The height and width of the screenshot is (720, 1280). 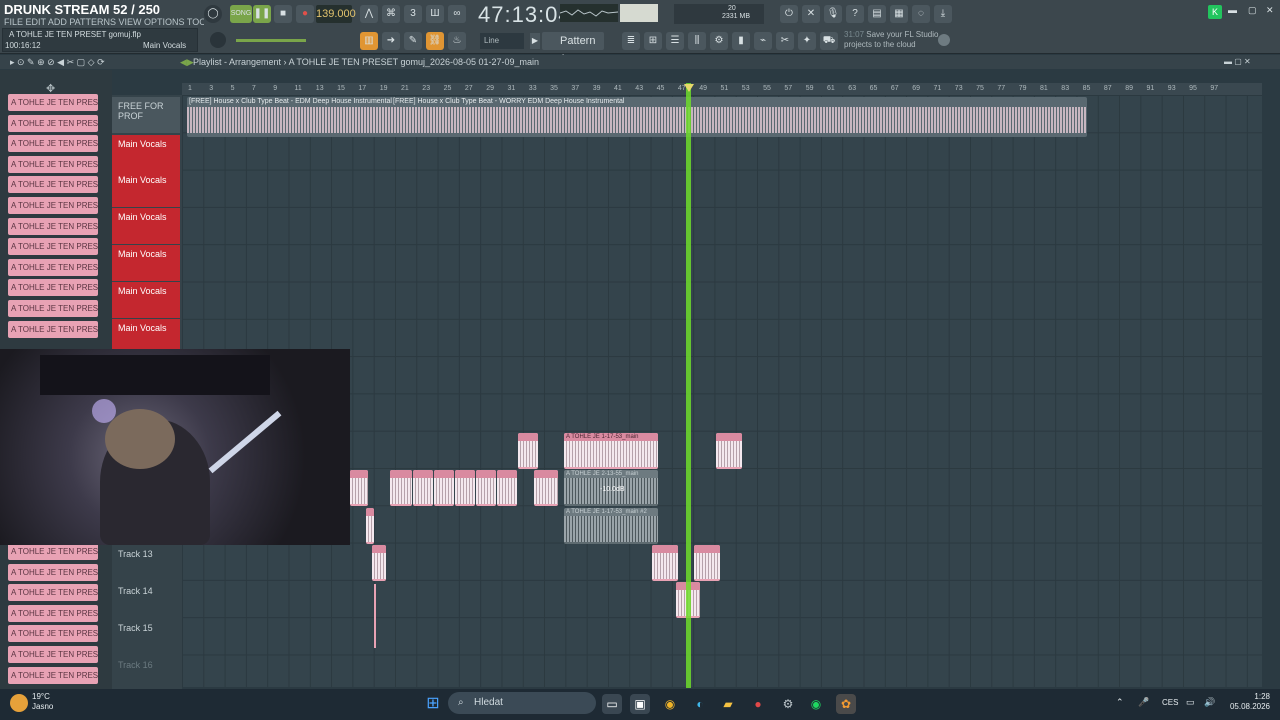 I want to click on close-icon: ✕, so click(x=1270, y=10).